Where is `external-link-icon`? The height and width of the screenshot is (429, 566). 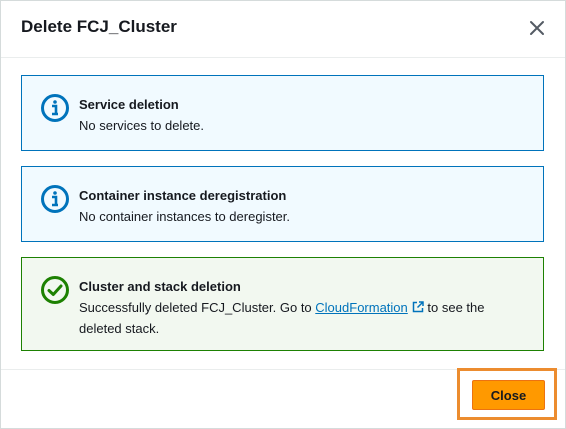
external-link-icon is located at coordinates (418, 307).